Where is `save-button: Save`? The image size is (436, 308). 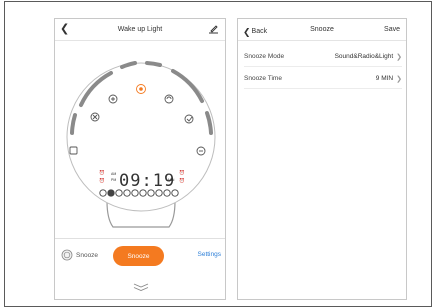
save-button: Save is located at coordinates (392, 29).